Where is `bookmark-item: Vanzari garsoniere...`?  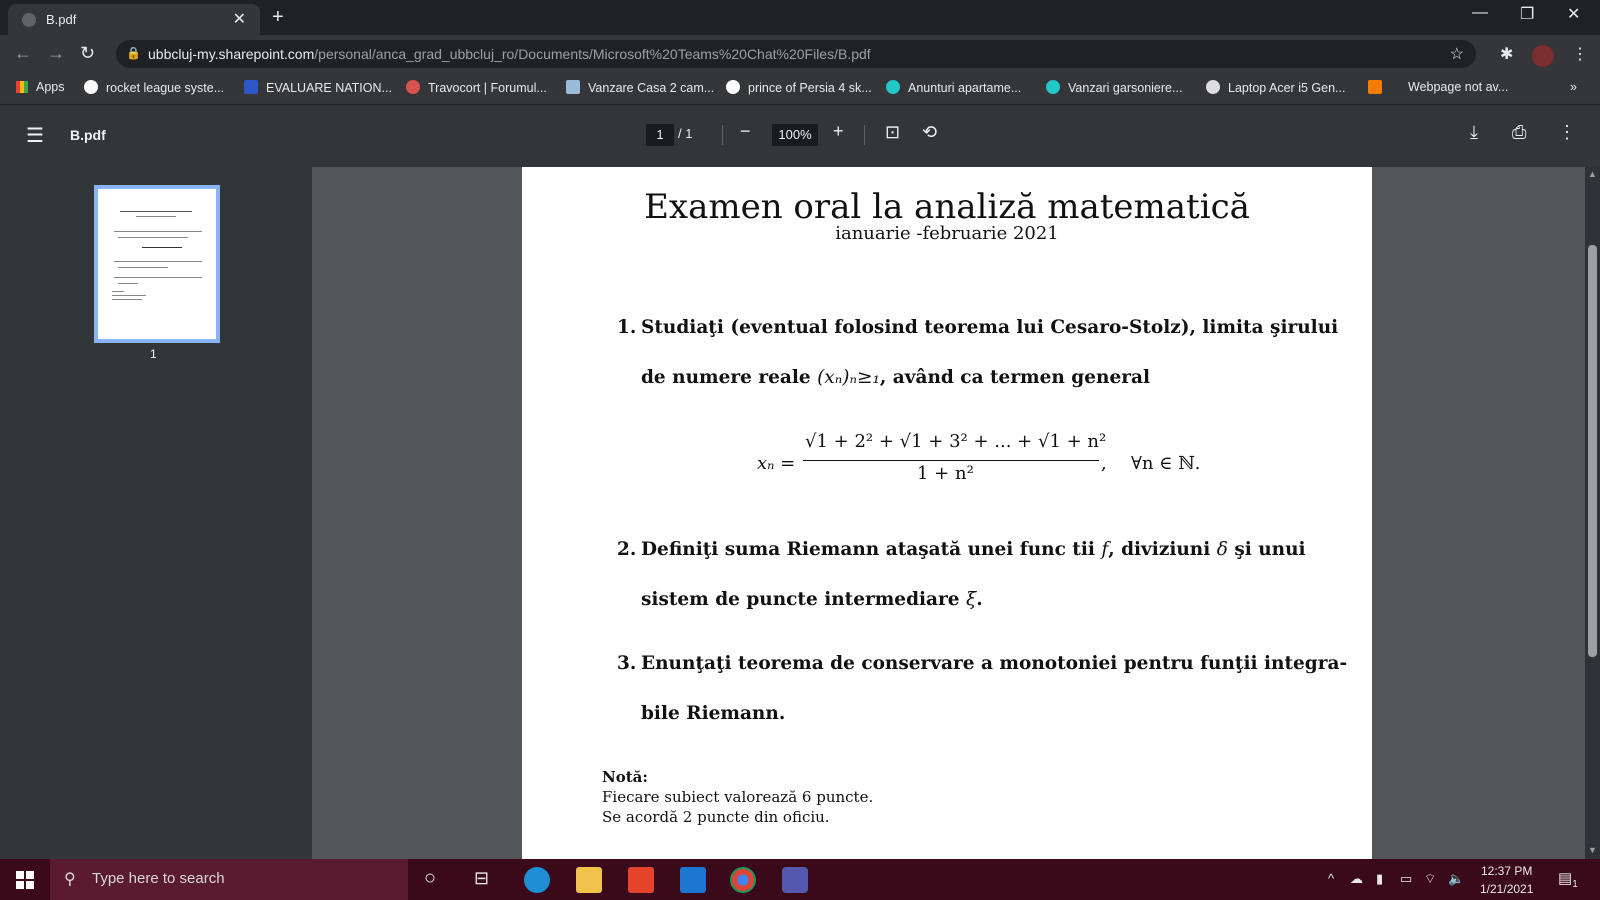 bookmark-item: Vanzari garsoniere... is located at coordinates (1114, 87).